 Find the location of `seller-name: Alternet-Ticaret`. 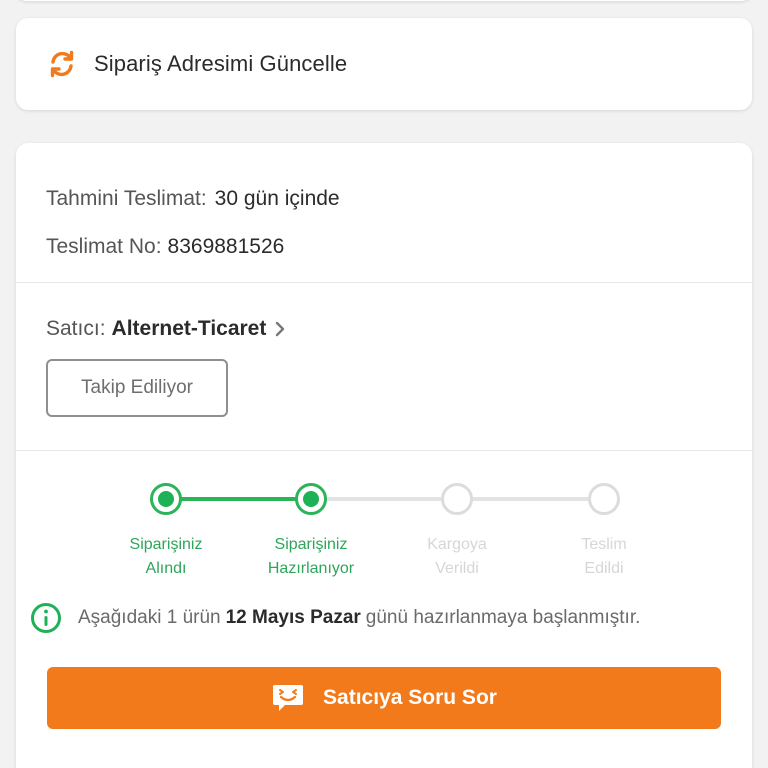

seller-name: Alternet-Ticaret is located at coordinates (189, 328).